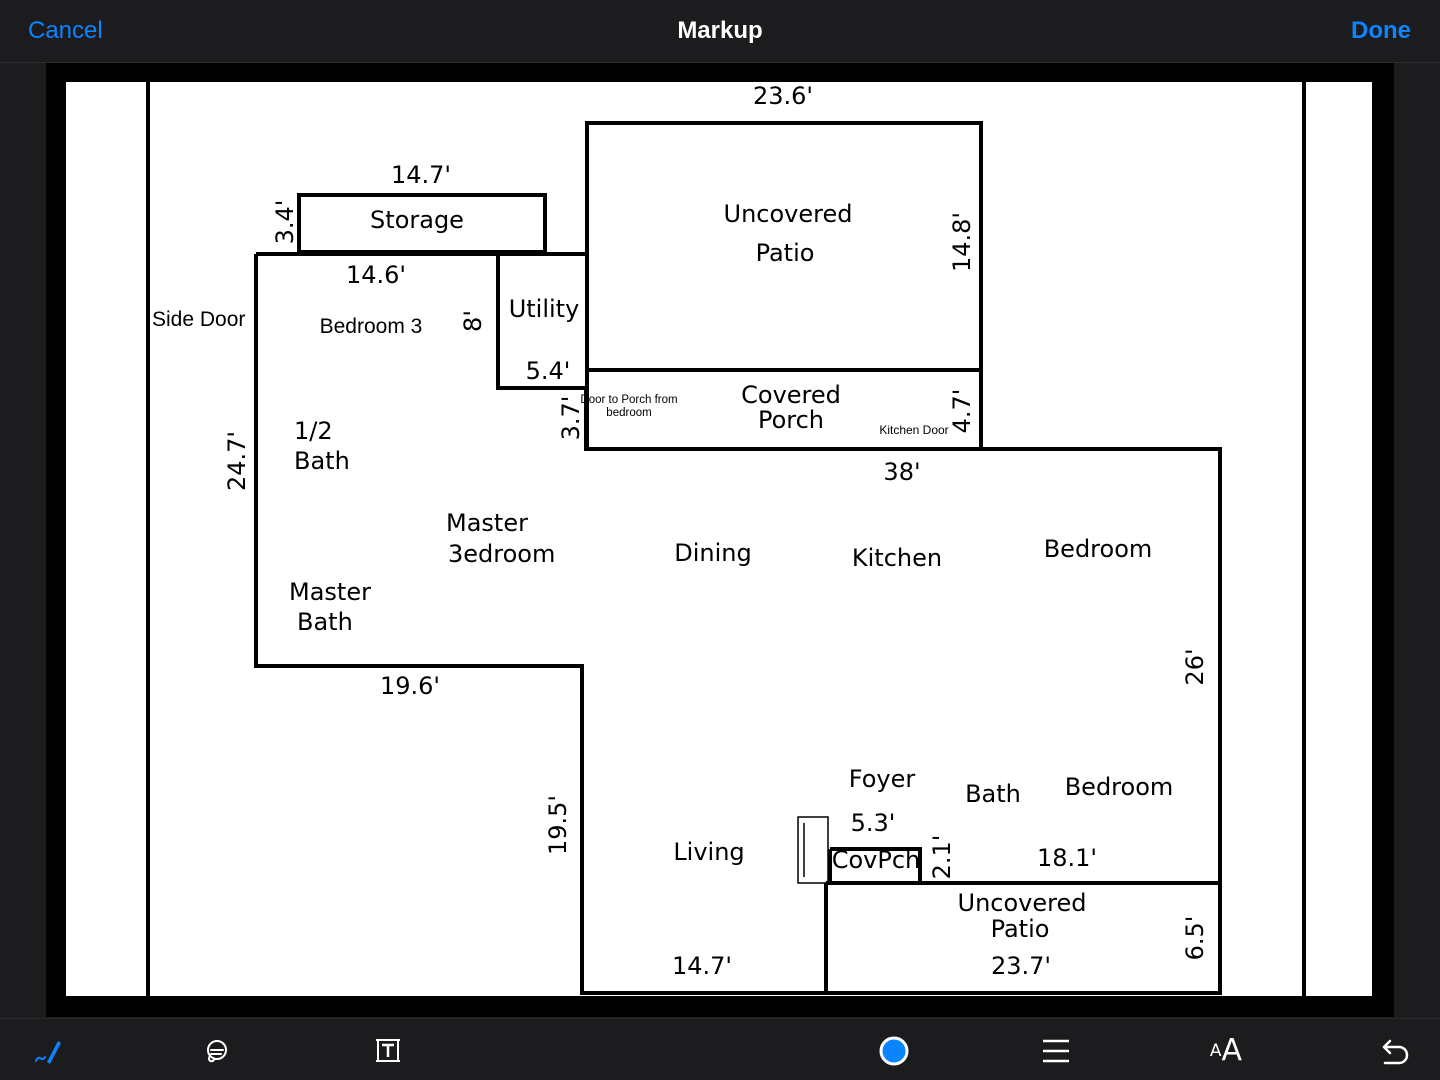  I want to click on label-uncovered-patio-bottom-1: Uncovered, so click(1022, 903).